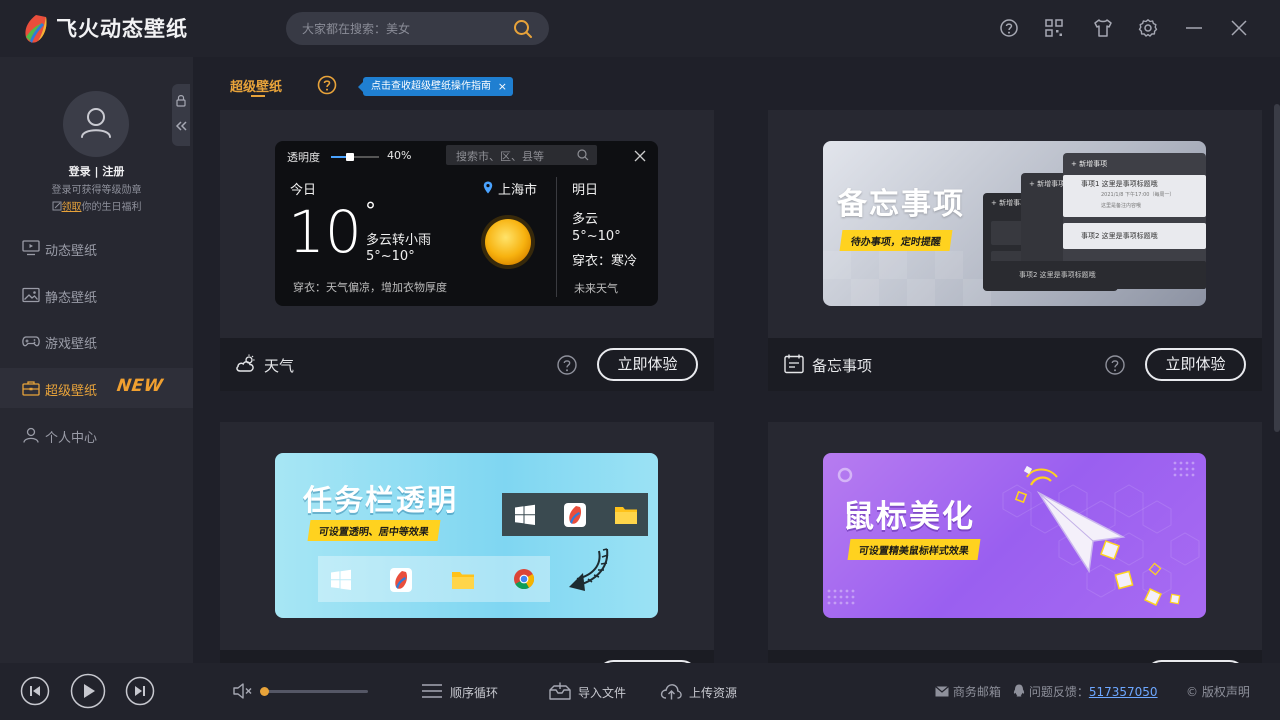 The height and width of the screenshot is (720, 1280). What do you see at coordinates (1121, 206) in the screenshot?
I see `memo-item-note: 这里是备注内容哦` at bounding box center [1121, 206].